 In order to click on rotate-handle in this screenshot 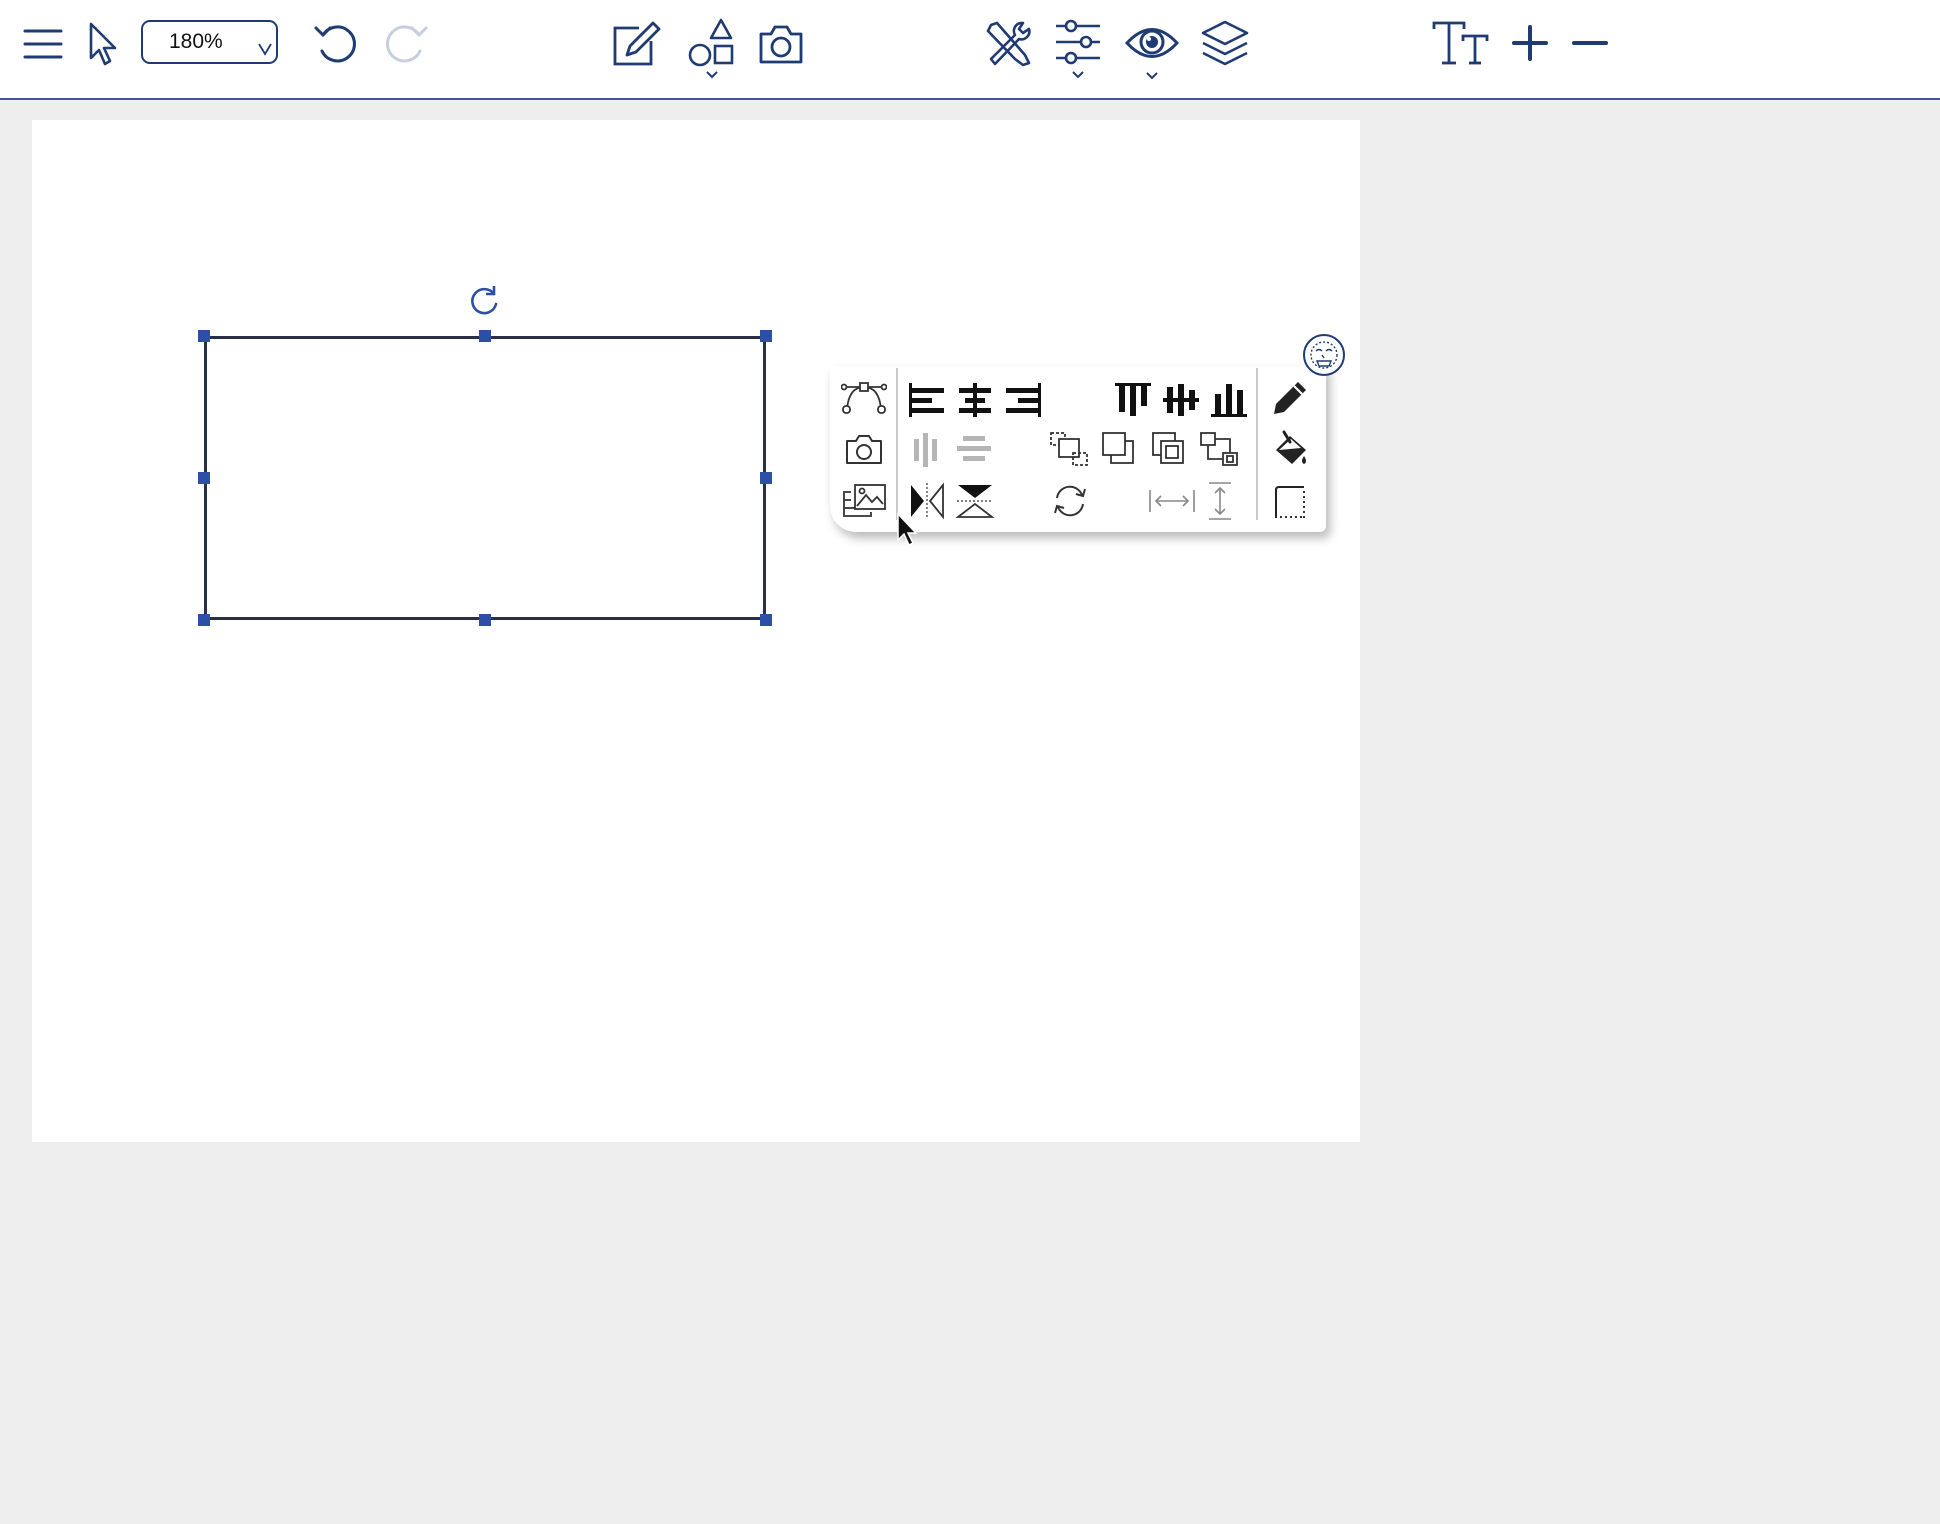, I will do `click(485, 301)`.